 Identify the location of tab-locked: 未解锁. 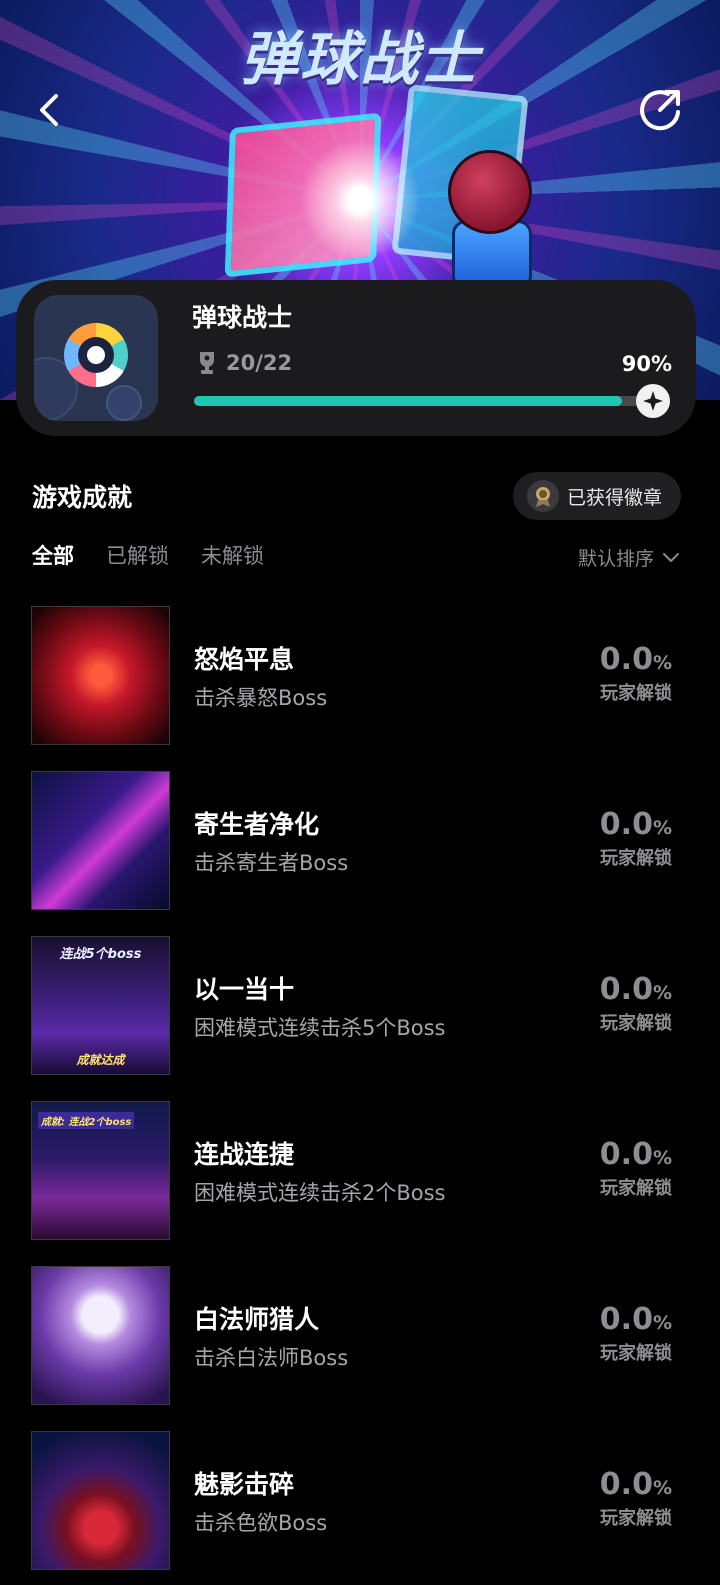
(232, 555).